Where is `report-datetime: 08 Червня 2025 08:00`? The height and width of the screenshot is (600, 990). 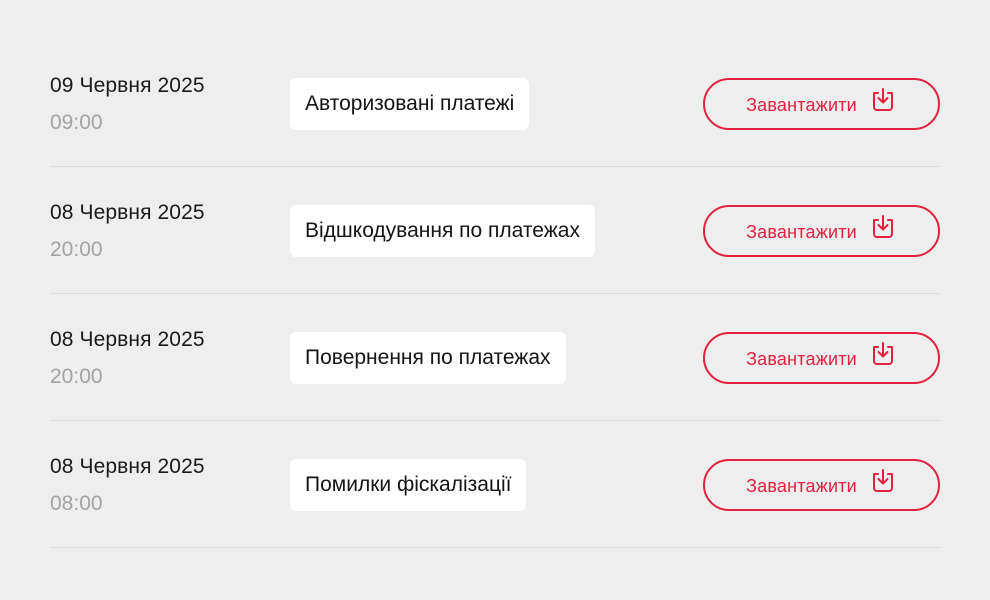 report-datetime: 08 Червня 2025 08:00 is located at coordinates (127, 485).